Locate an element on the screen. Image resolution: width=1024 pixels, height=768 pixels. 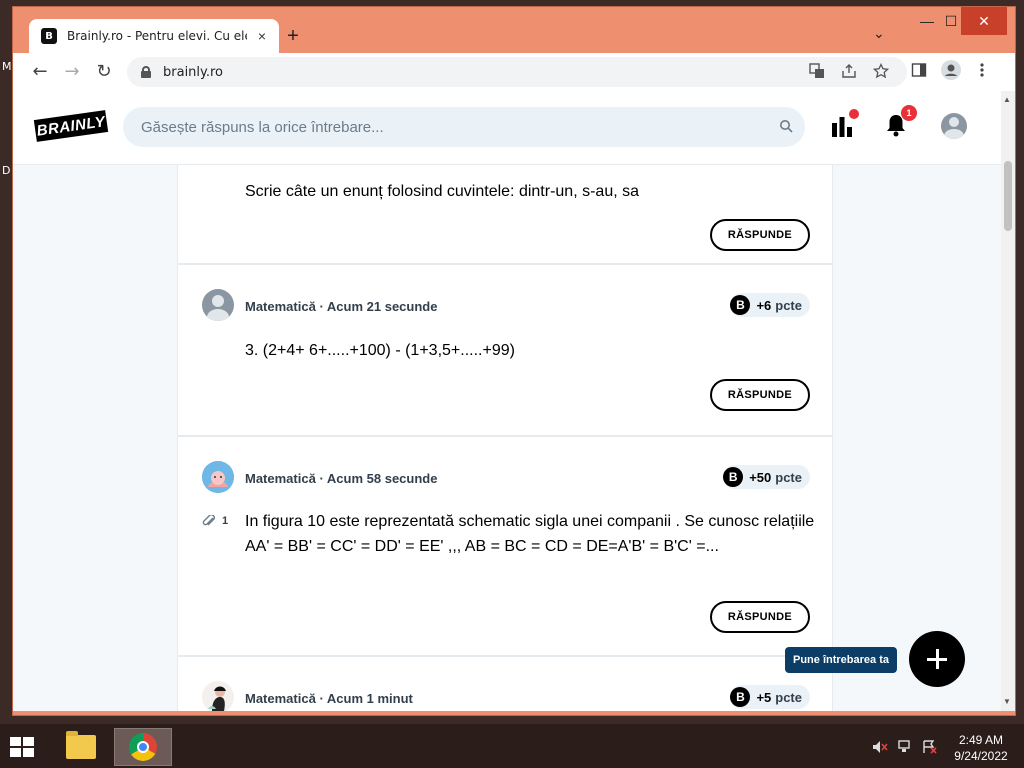
attachment-count: 1 is located at coordinates (215, 521).